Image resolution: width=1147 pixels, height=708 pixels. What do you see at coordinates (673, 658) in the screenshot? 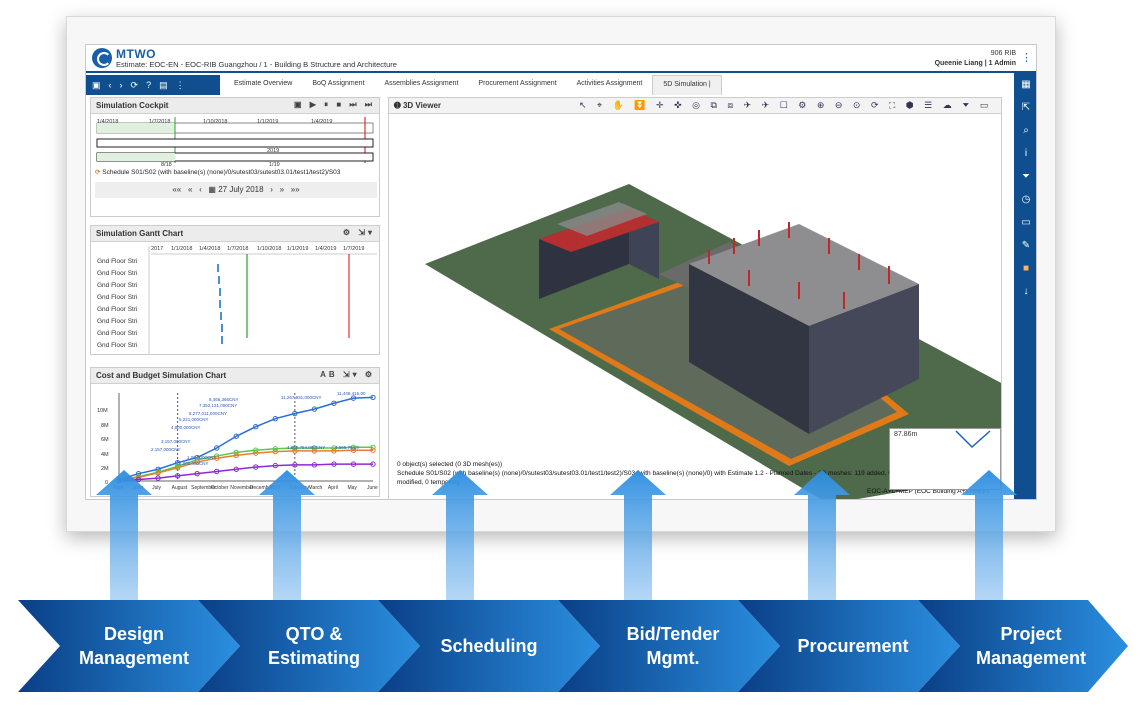
I see `process-label: Mgmt.` at bounding box center [673, 658].